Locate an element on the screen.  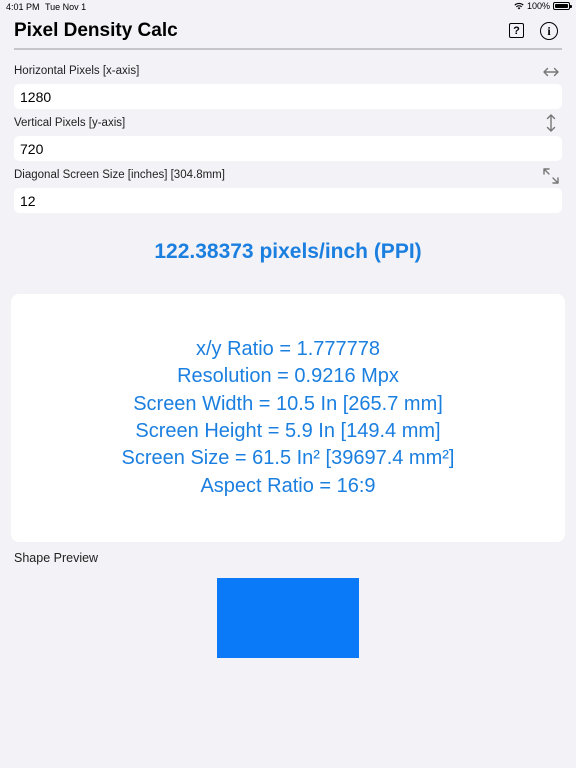
diagonal-size-label: Diagonal Screen Size [inches] [304.8mm] is located at coordinates (119, 175).